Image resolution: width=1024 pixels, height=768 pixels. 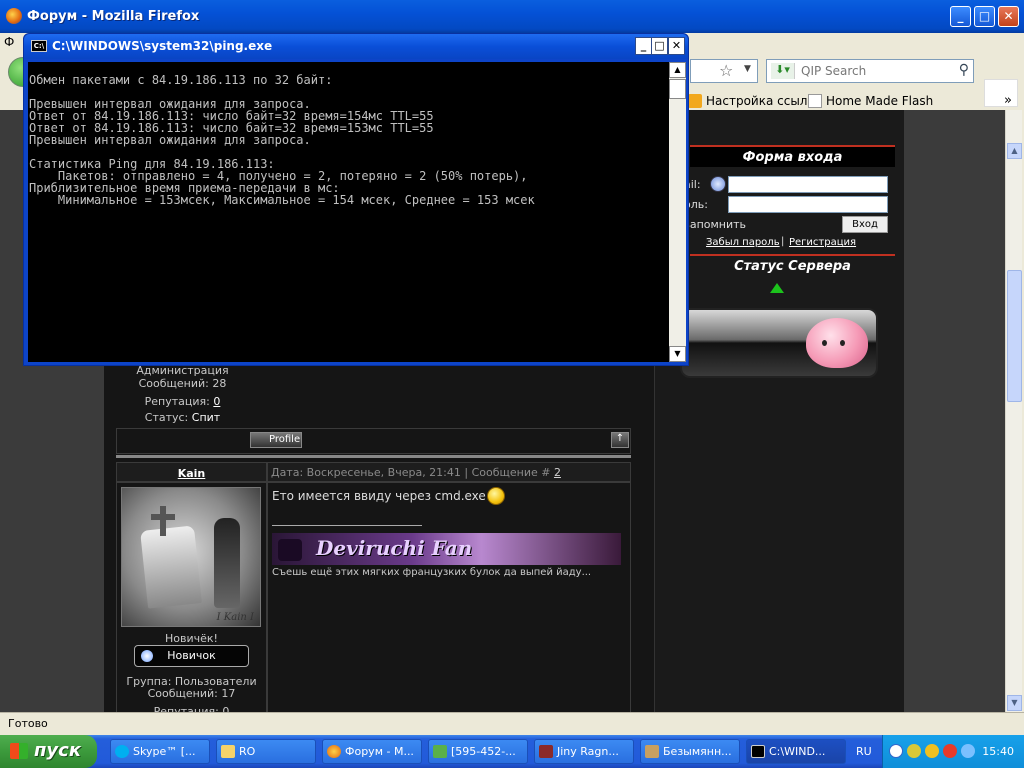 What do you see at coordinates (557, 472) in the screenshot?
I see `post2-number-link: 2` at bounding box center [557, 472].